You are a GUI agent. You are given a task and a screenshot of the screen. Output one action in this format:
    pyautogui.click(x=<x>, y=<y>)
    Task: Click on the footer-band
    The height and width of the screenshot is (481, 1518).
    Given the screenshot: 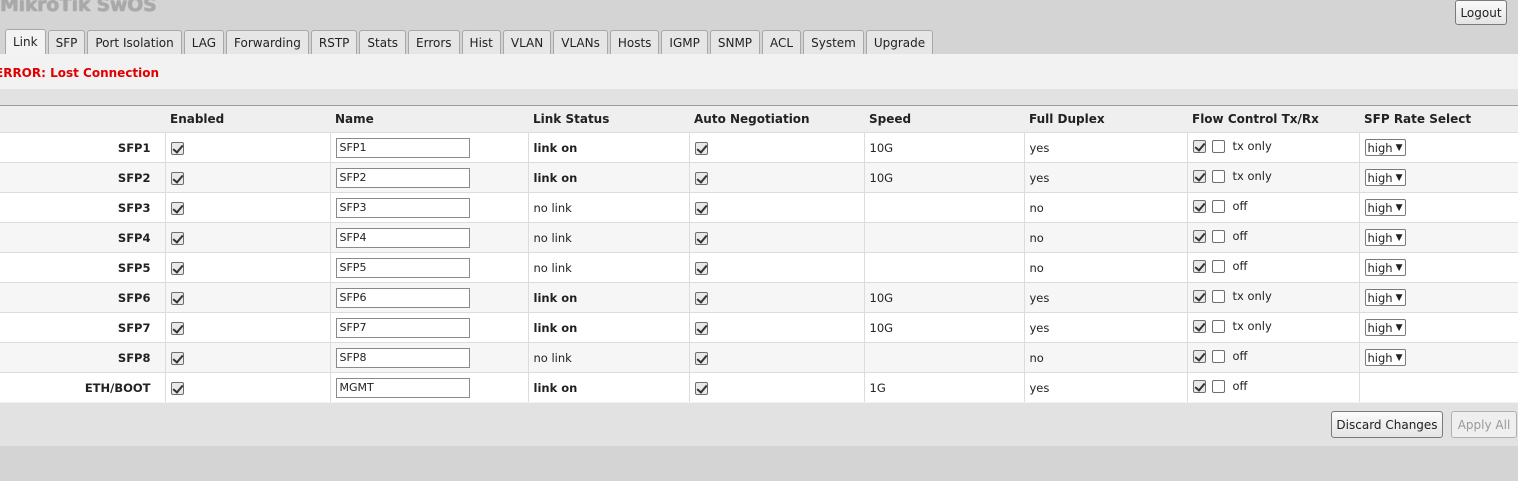 What is the action you would take?
    pyautogui.click(x=759, y=424)
    